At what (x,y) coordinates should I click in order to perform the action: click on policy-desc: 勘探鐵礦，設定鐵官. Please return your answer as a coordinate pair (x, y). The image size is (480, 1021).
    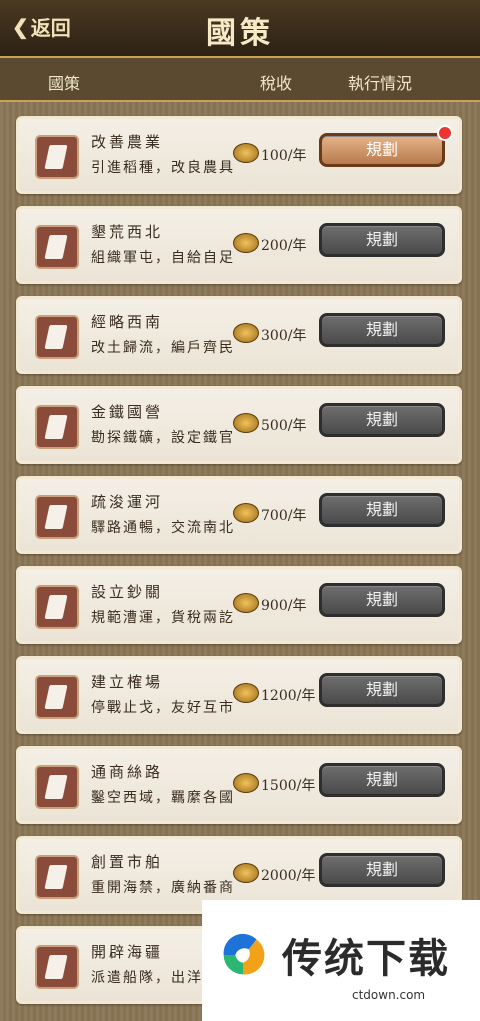
    Looking at the image, I should click on (163, 438).